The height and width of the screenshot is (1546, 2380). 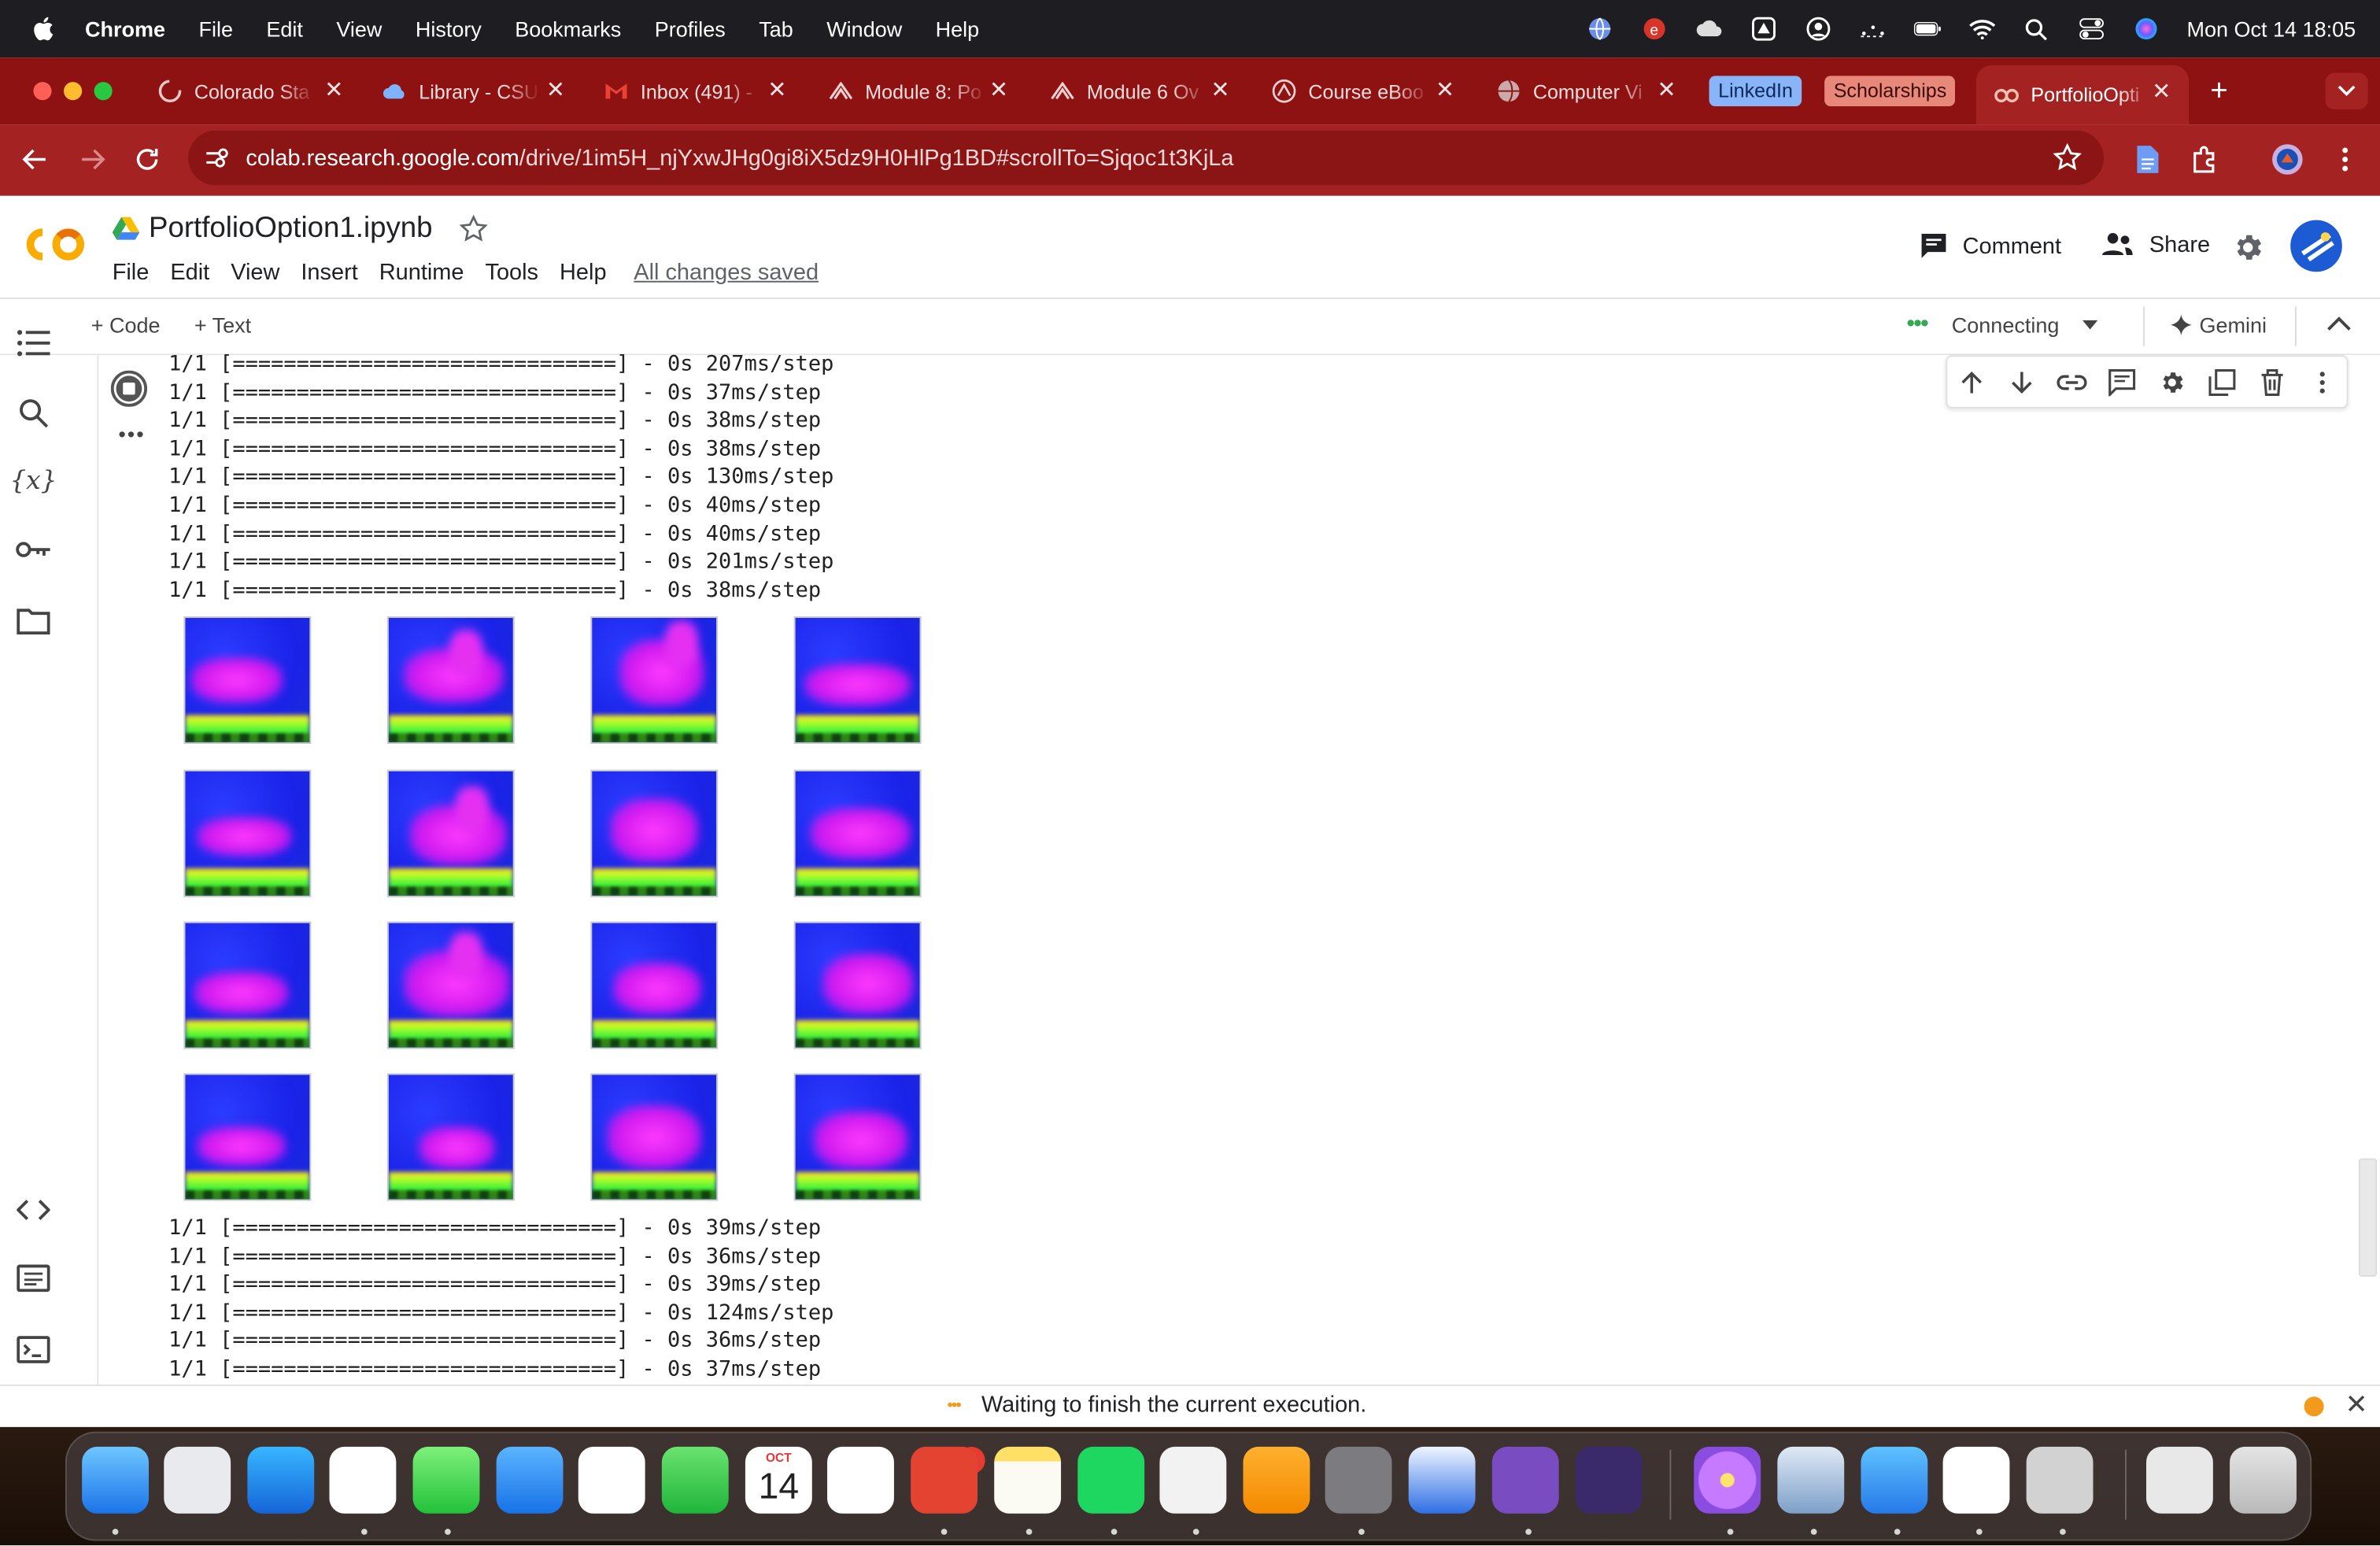 What do you see at coordinates (1358, 1480) in the screenshot?
I see `dock-app-system-settings` at bounding box center [1358, 1480].